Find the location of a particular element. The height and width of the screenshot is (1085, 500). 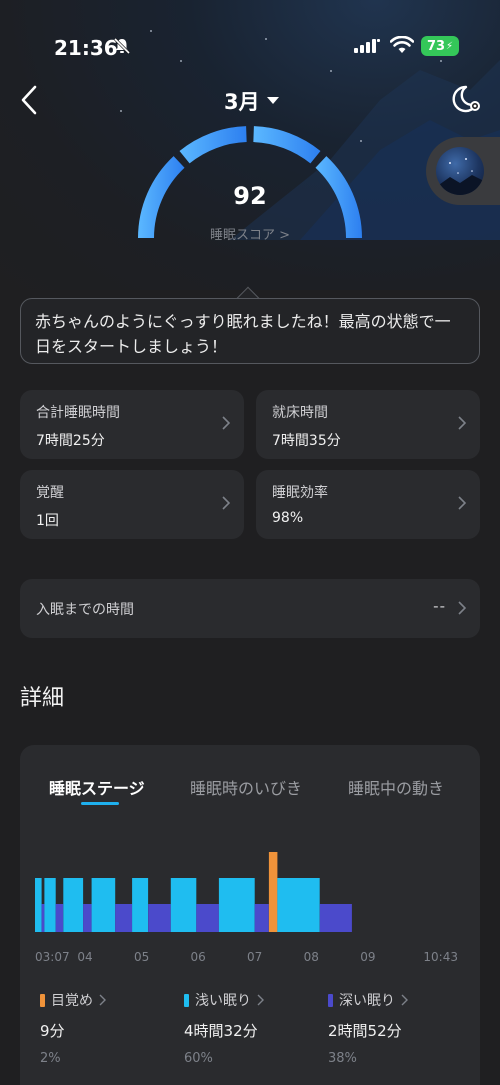

details-heading: 詳細 is located at coordinates (42, 698).